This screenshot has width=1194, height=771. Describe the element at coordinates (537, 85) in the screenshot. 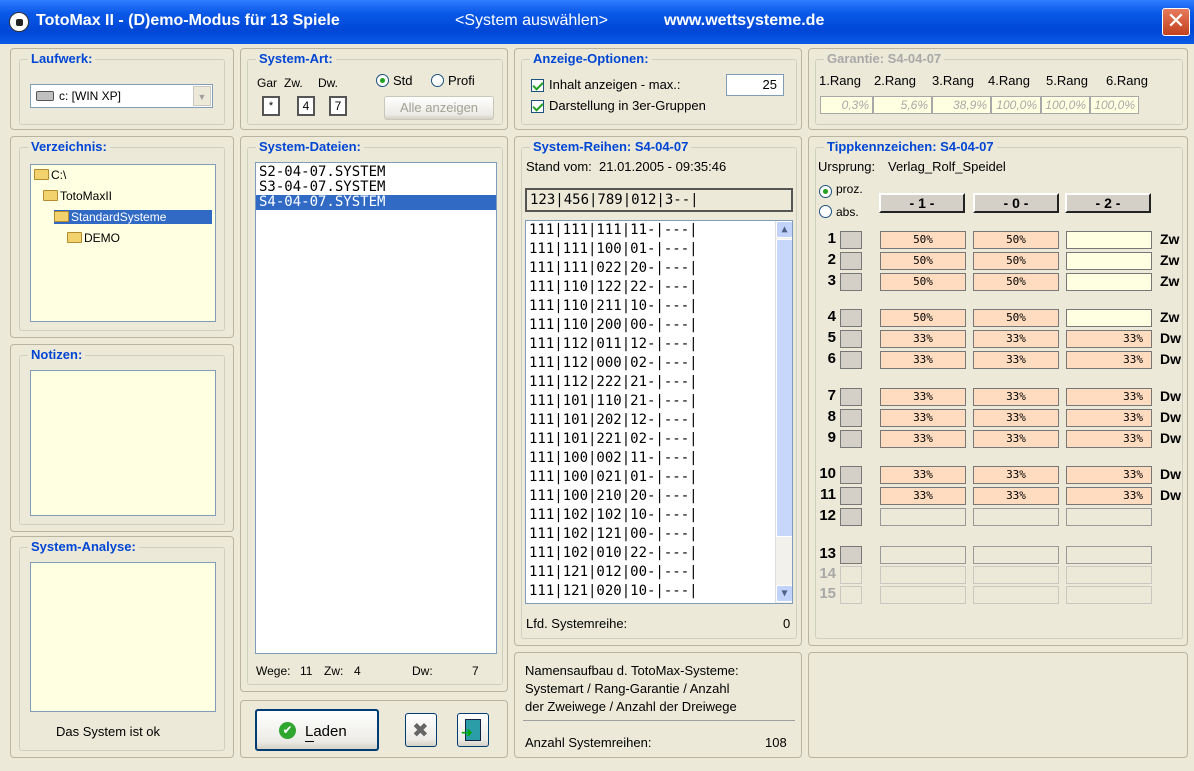

I see `inhalt-checkbox` at that location.